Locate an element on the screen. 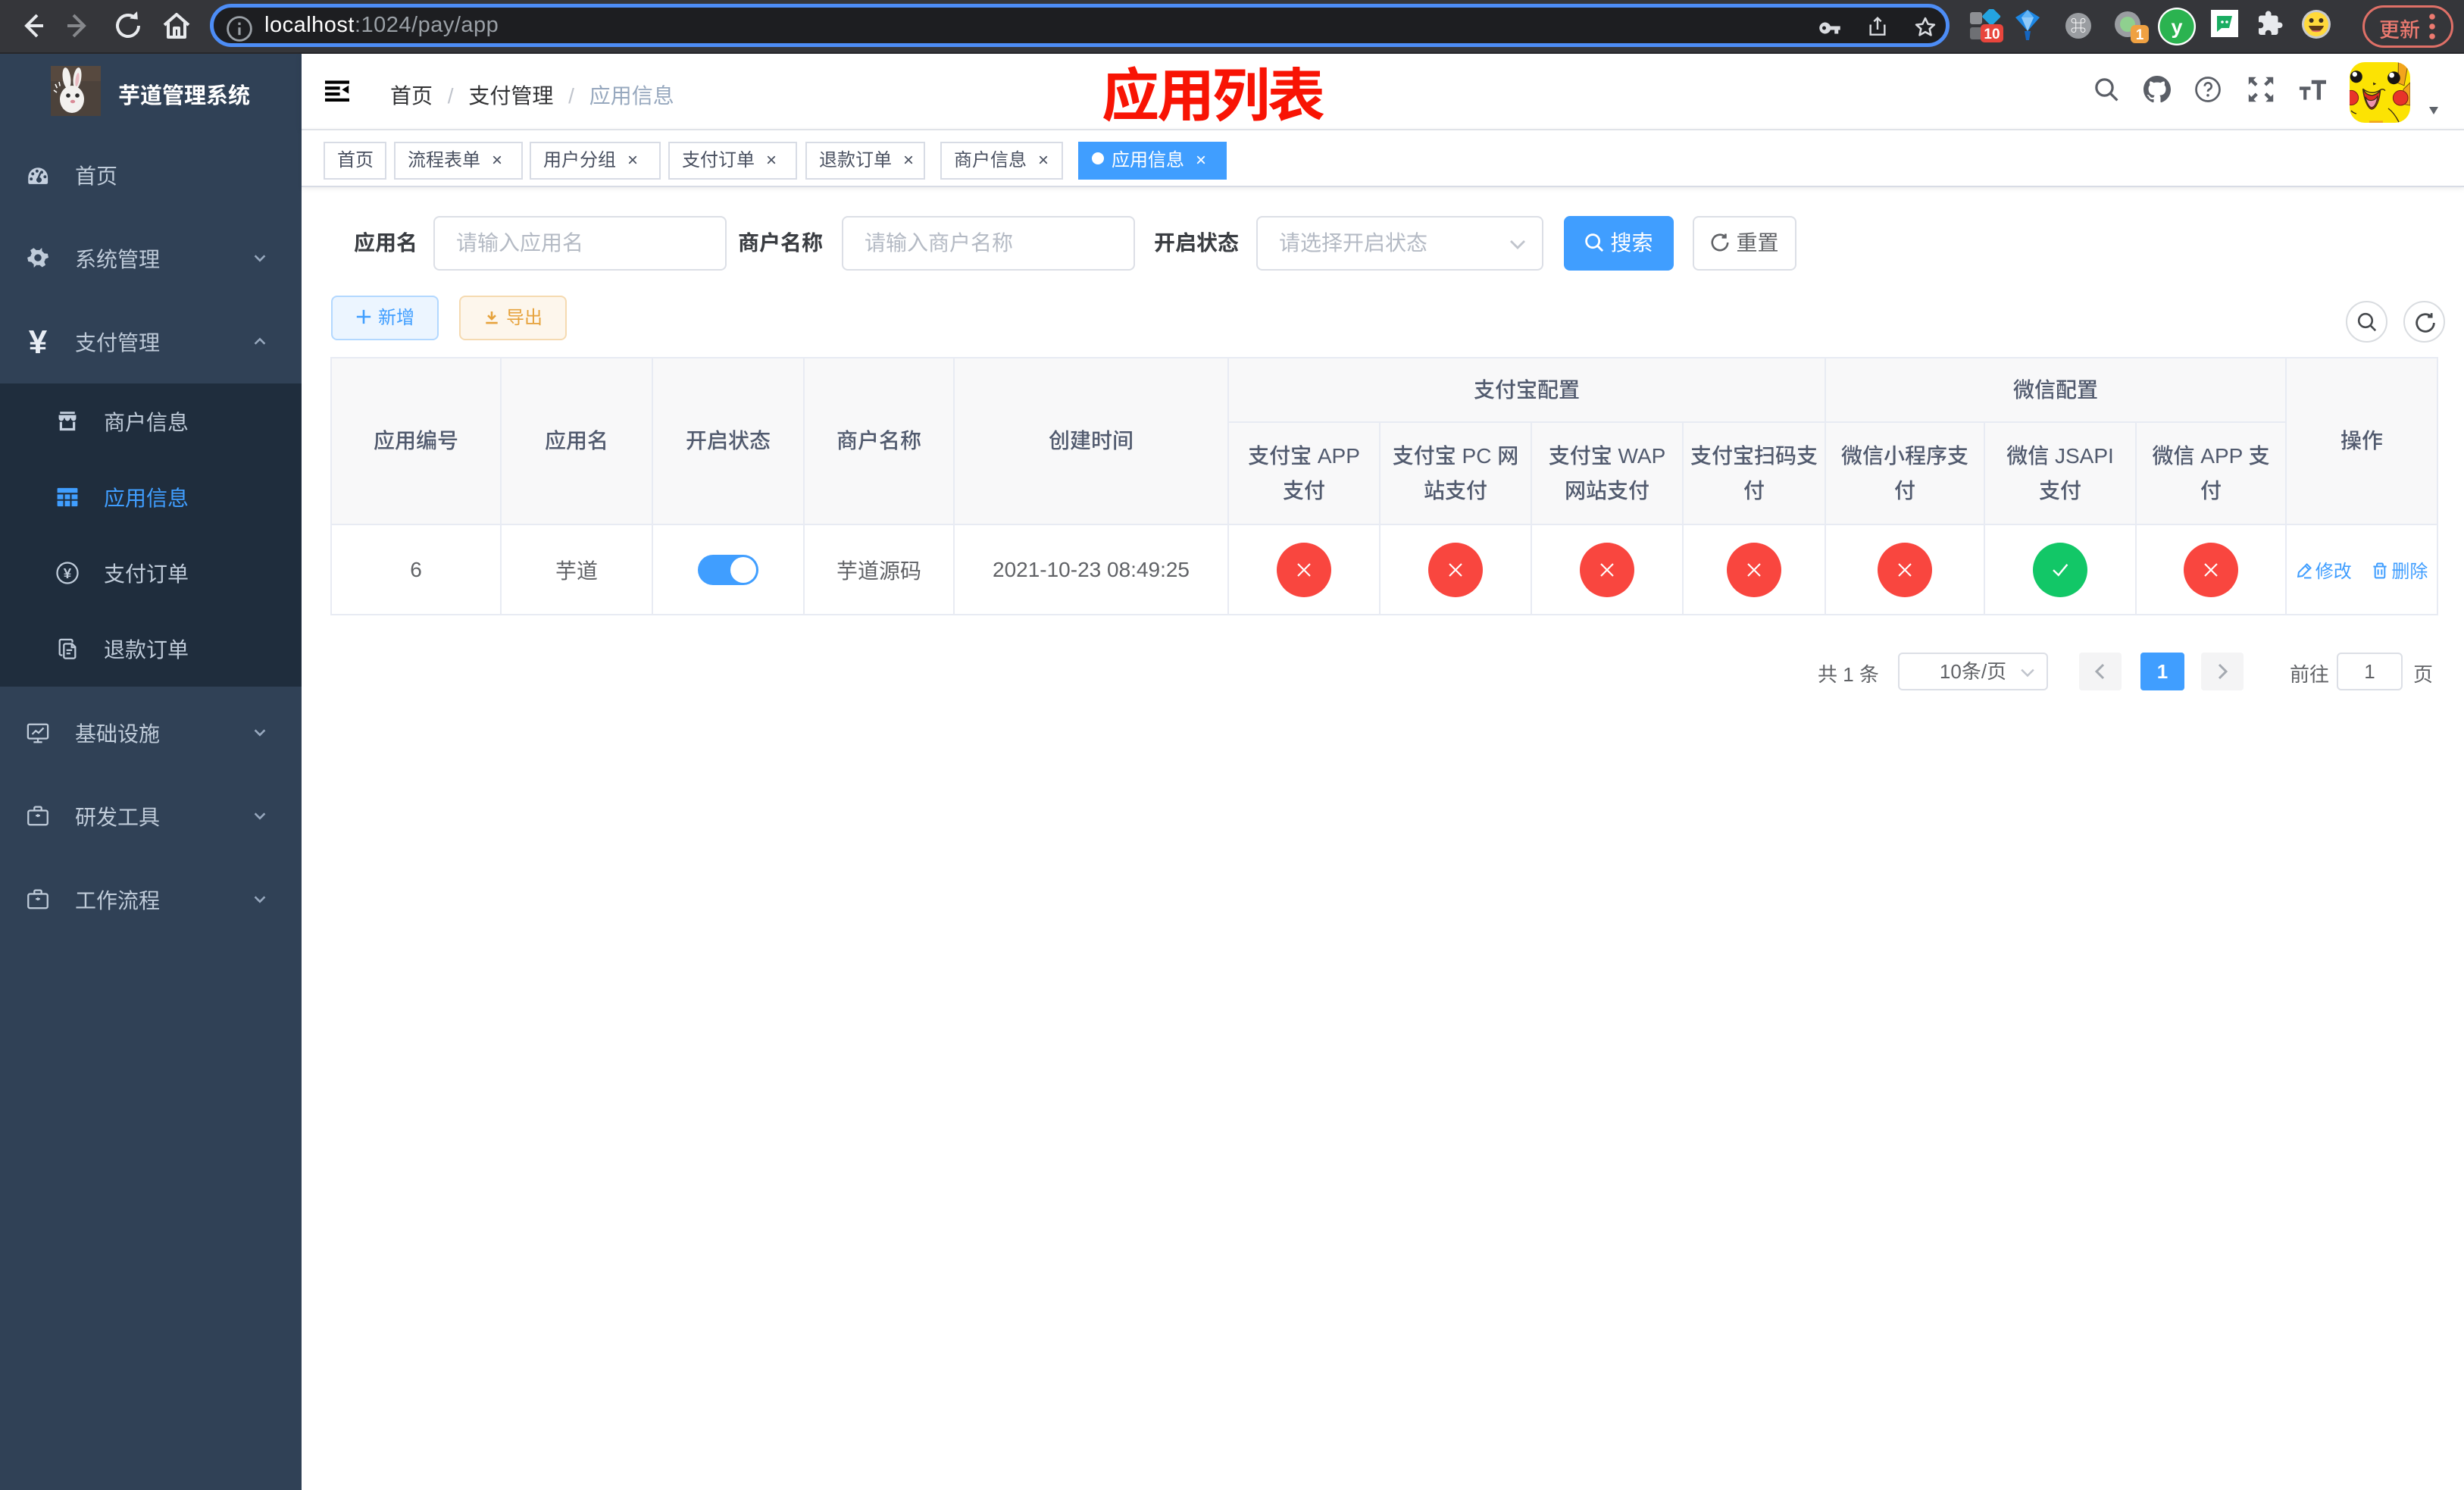  svg-text: 10 is located at coordinates (1992, 35).